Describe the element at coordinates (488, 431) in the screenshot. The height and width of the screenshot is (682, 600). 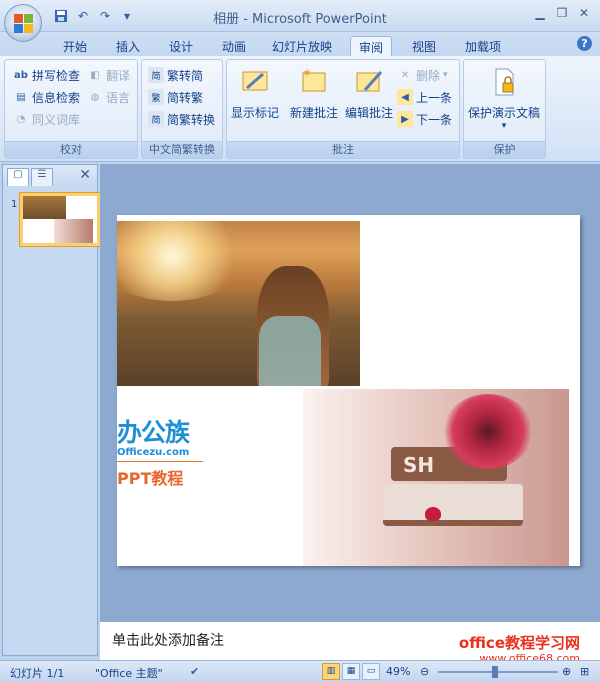
I see `flower-icon` at that location.